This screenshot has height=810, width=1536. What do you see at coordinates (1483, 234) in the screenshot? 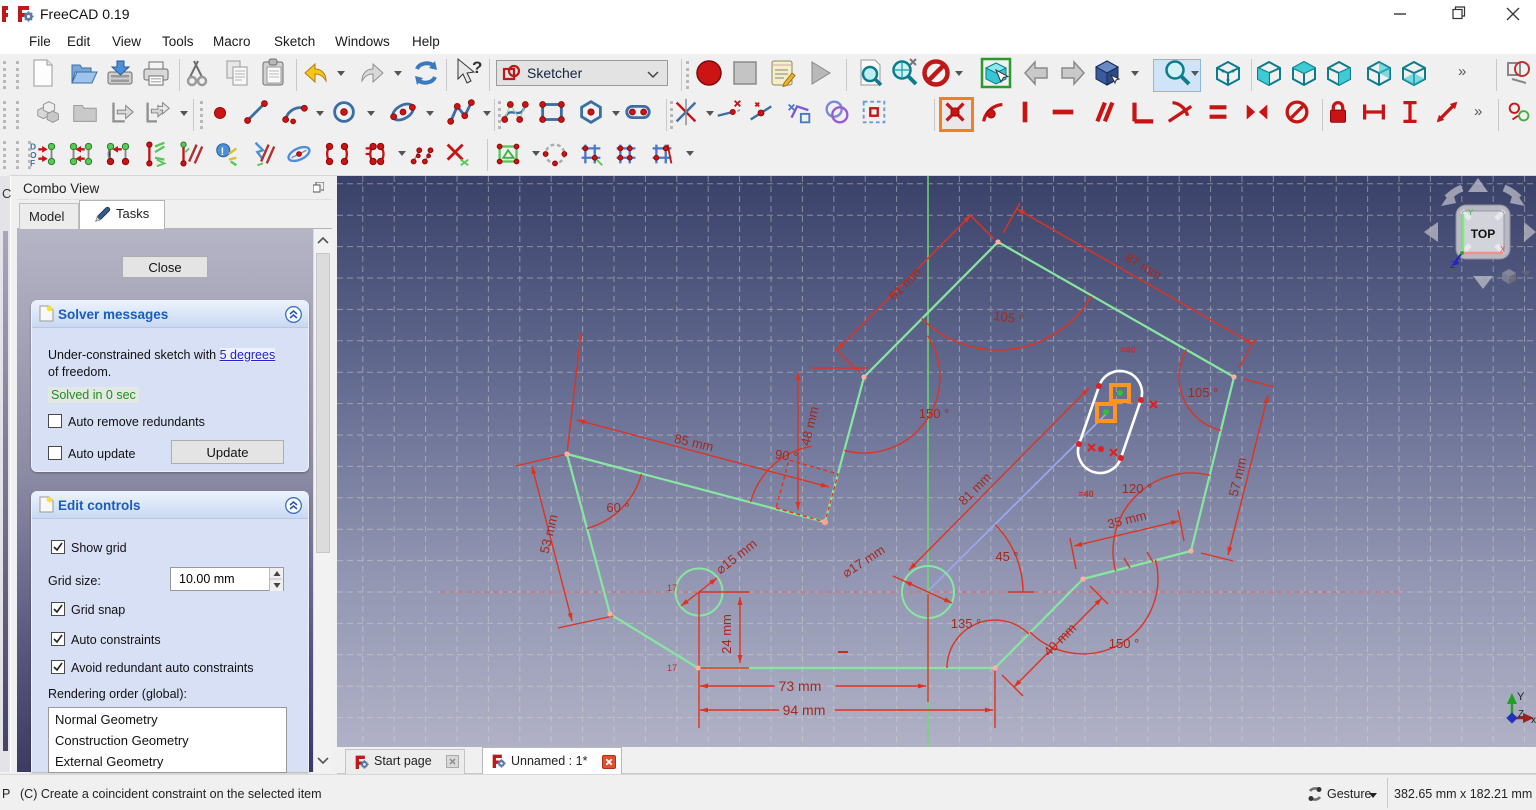
I see `svg-text: TOP` at bounding box center [1483, 234].